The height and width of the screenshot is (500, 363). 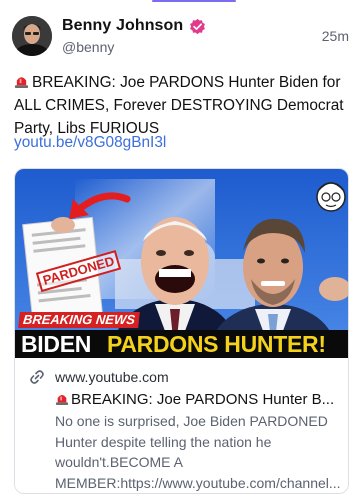 I want to click on thumbnail-headline-white: BIDEN, so click(x=56, y=344).